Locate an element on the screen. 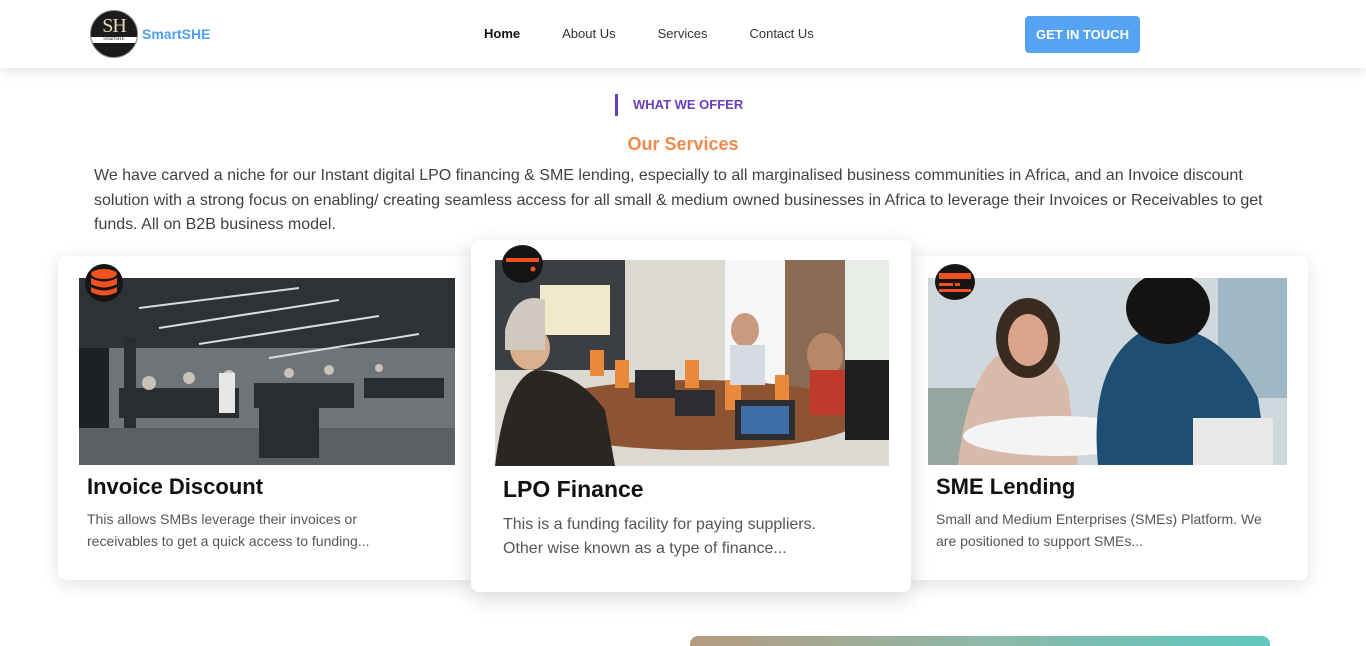  nav-services: Services is located at coordinates (683, 33).